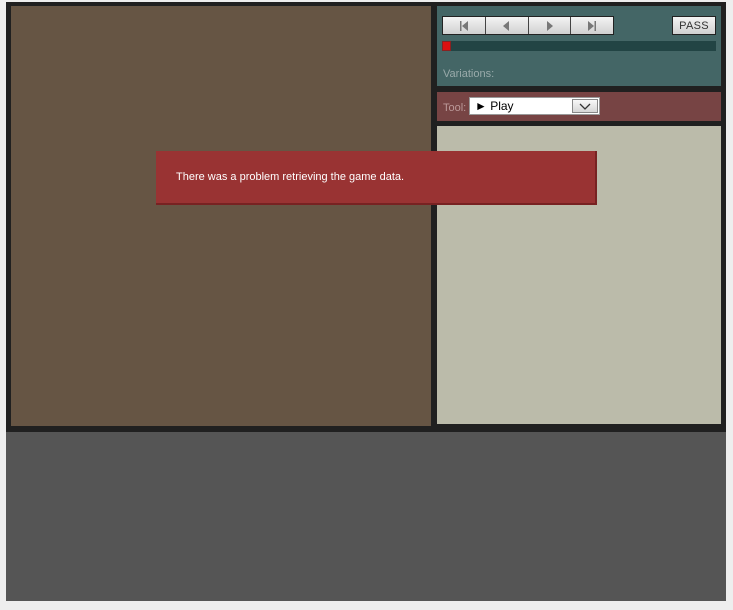 This screenshot has width=733, height=610. Describe the element at coordinates (534, 106) in the screenshot. I see `tool-select: ► Play` at that location.